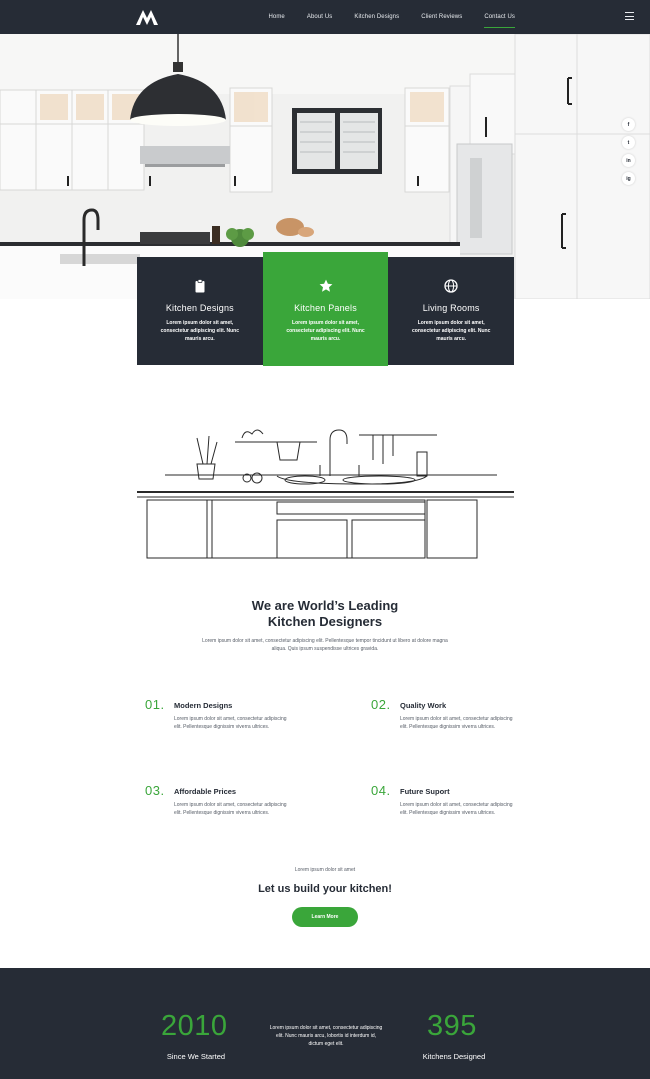 The height and width of the screenshot is (1079, 650). I want to click on section-title: We are World’s Leading Kitchen Designers, so click(325, 614).